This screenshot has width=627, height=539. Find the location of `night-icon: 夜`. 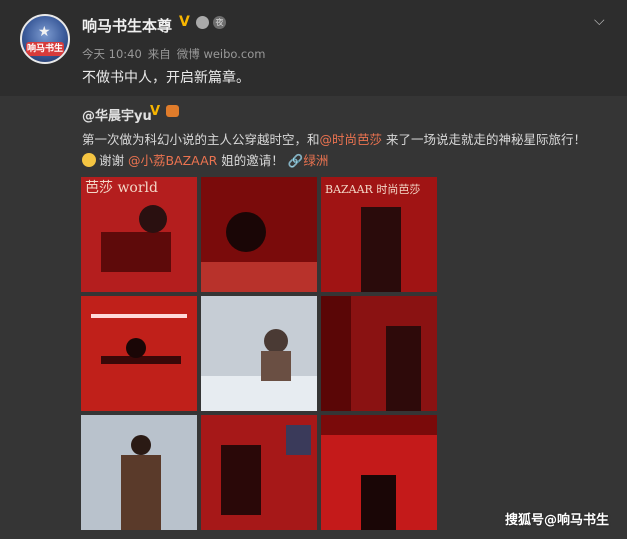

night-icon: 夜 is located at coordinates (219, 22).